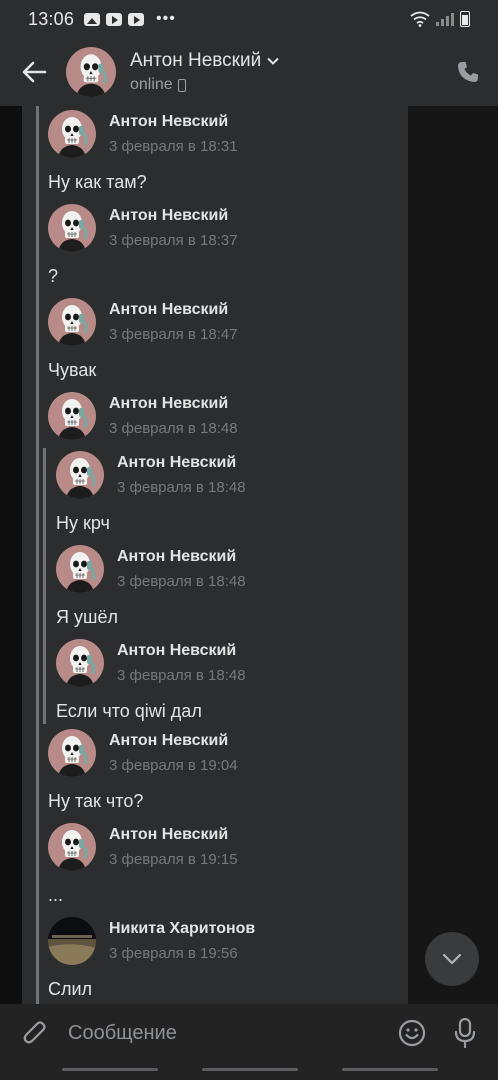 This screenshot has height=1080, width=498. What do you see at coordinates (468, 72) in the screenshot?
I see `phone-call-icon` at bounding box center [468, 72].